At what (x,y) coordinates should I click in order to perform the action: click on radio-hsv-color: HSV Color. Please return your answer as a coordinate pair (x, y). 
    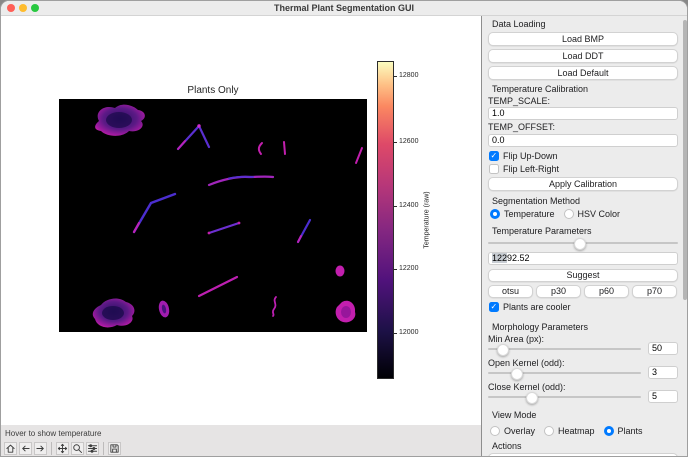
    Looking at the image, I should click on (592, 214).